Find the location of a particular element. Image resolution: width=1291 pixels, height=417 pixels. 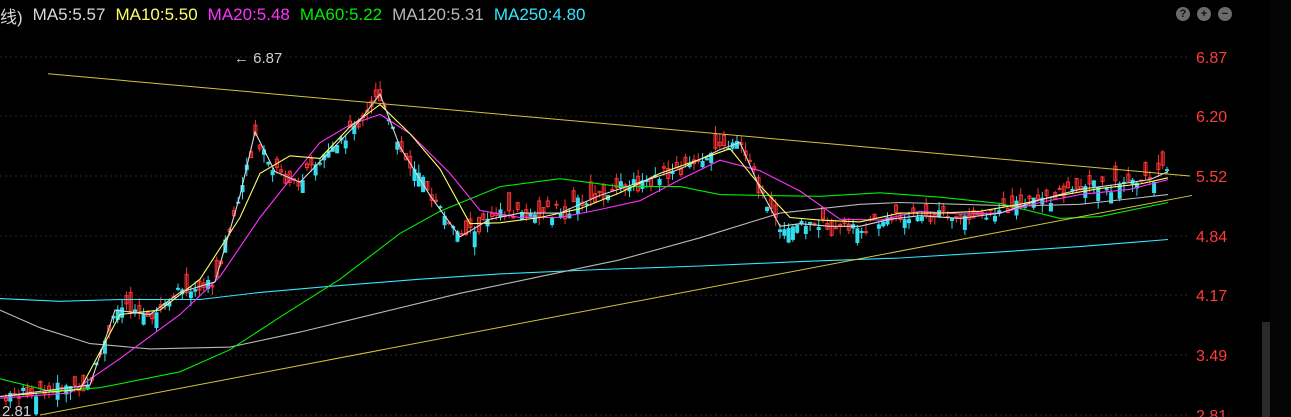

y-axis-ticks: 6.87 6.20 5.52 4.84 4.17 3.49 2.81 is located at coordinates (1211, 233).